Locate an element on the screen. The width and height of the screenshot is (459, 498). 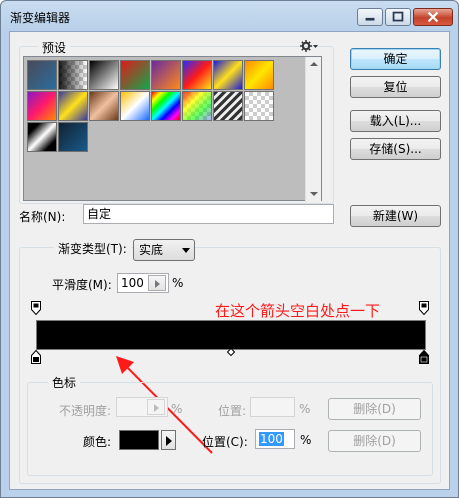
maximize-icon is located at coordinates (398, 16).